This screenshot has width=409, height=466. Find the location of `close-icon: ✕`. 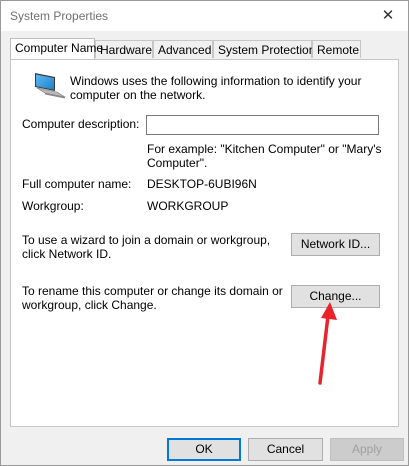

close-icon: ✕ is located at coordinates (388, 16).